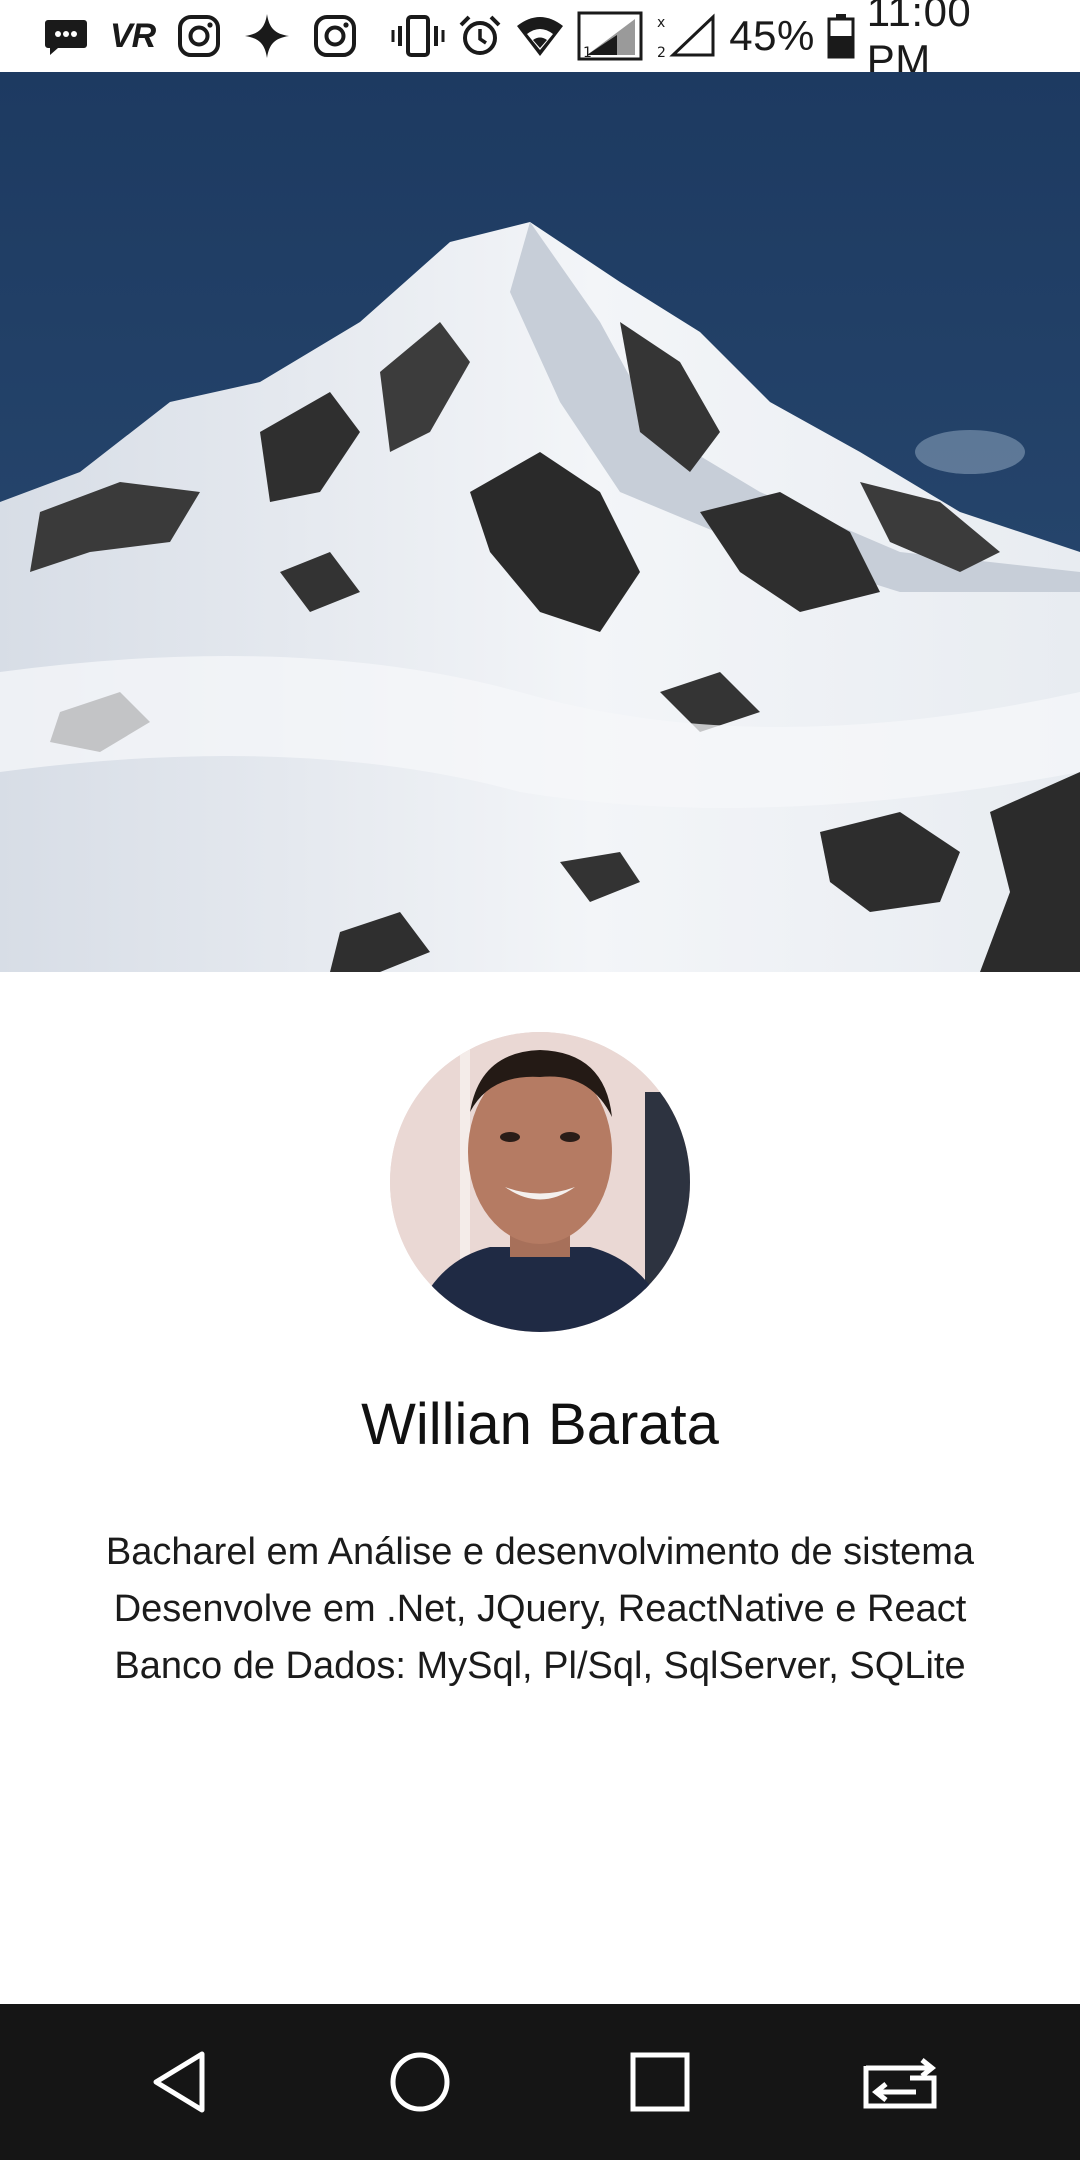  What do you see at coordinates (480, 36) in the screenshot?
I see `alarm-icon` at bounding box center [480, 36].